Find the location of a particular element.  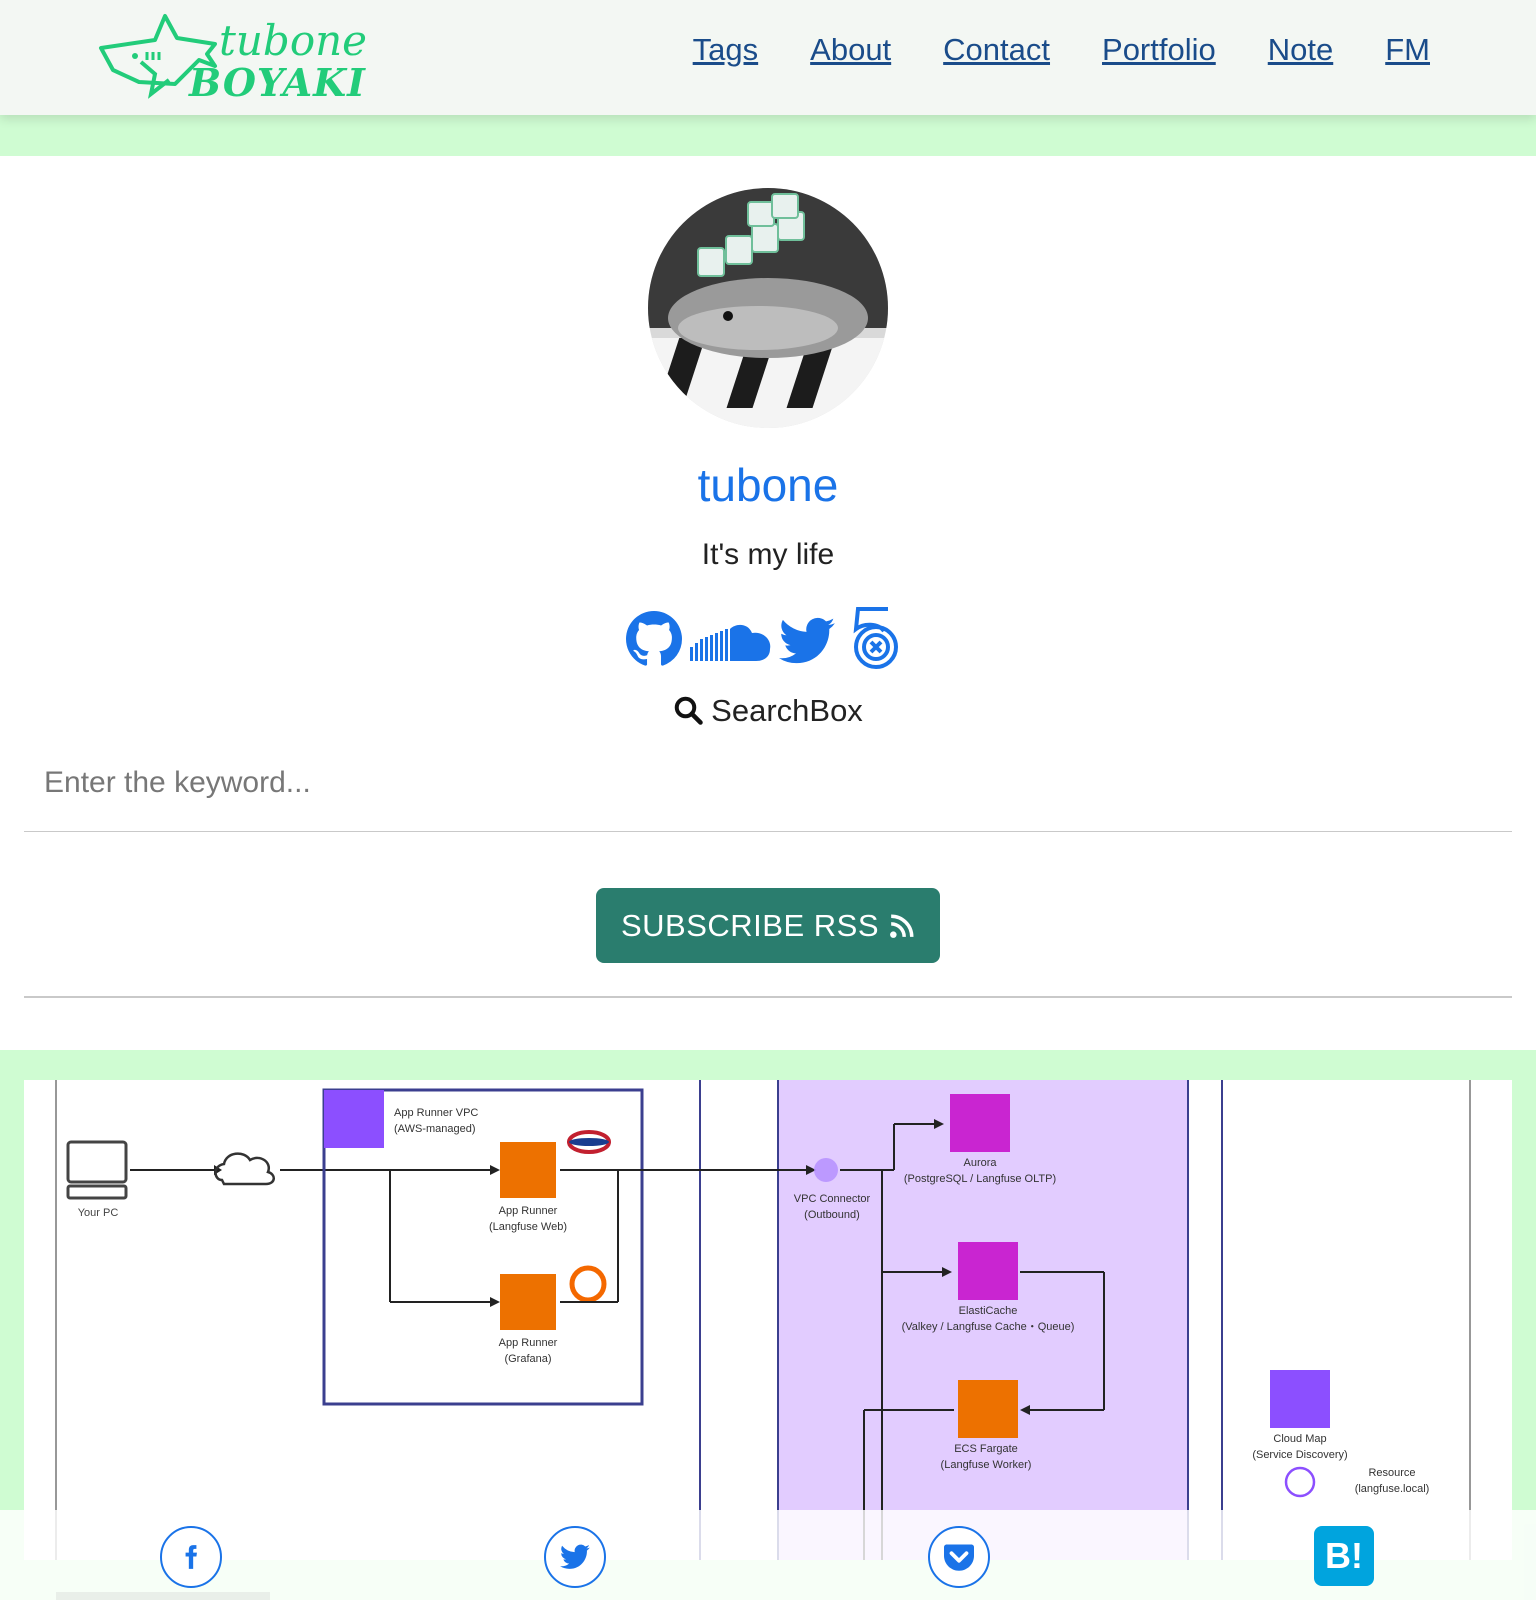

rss-icon is located at coordinates (902, 926).